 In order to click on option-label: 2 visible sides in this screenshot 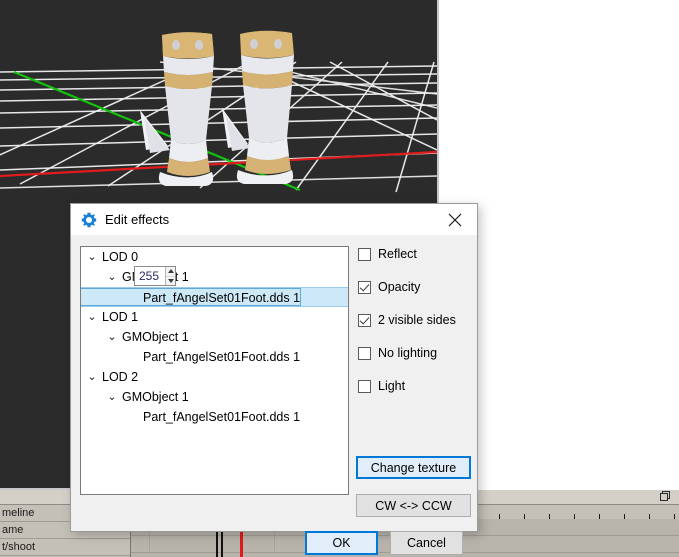, I will do `click(417, 320)`.